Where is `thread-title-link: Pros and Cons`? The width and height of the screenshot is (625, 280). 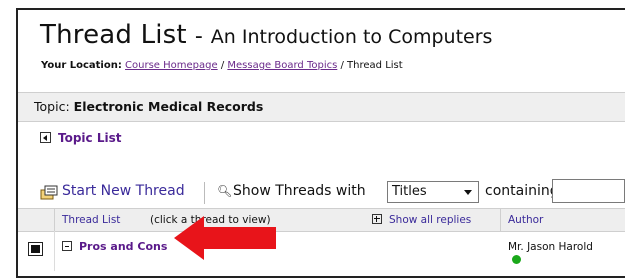
thread-title-link: Pros and Cons is located at coordinates (123, 246).